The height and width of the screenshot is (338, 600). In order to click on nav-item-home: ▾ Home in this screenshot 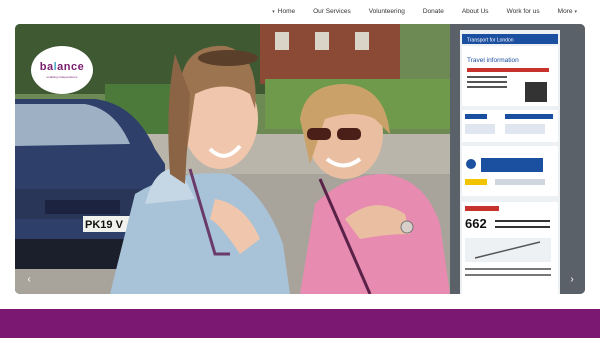, I will do `click(283, 11)`.